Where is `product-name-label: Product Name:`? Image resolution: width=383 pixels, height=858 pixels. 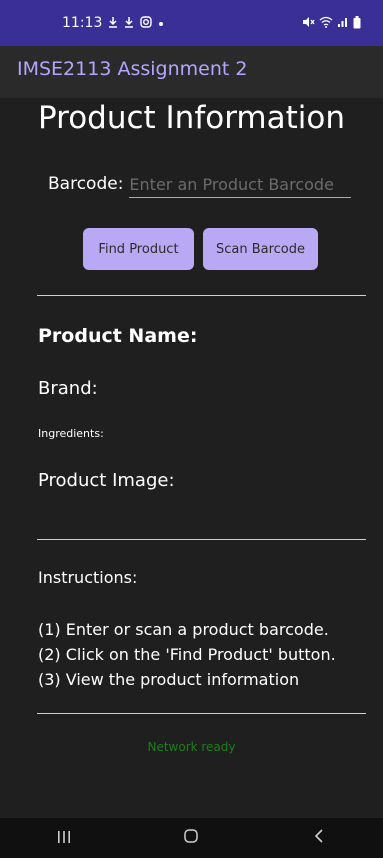 product-name-label: Product Name: is located at coordinates (118, 336).